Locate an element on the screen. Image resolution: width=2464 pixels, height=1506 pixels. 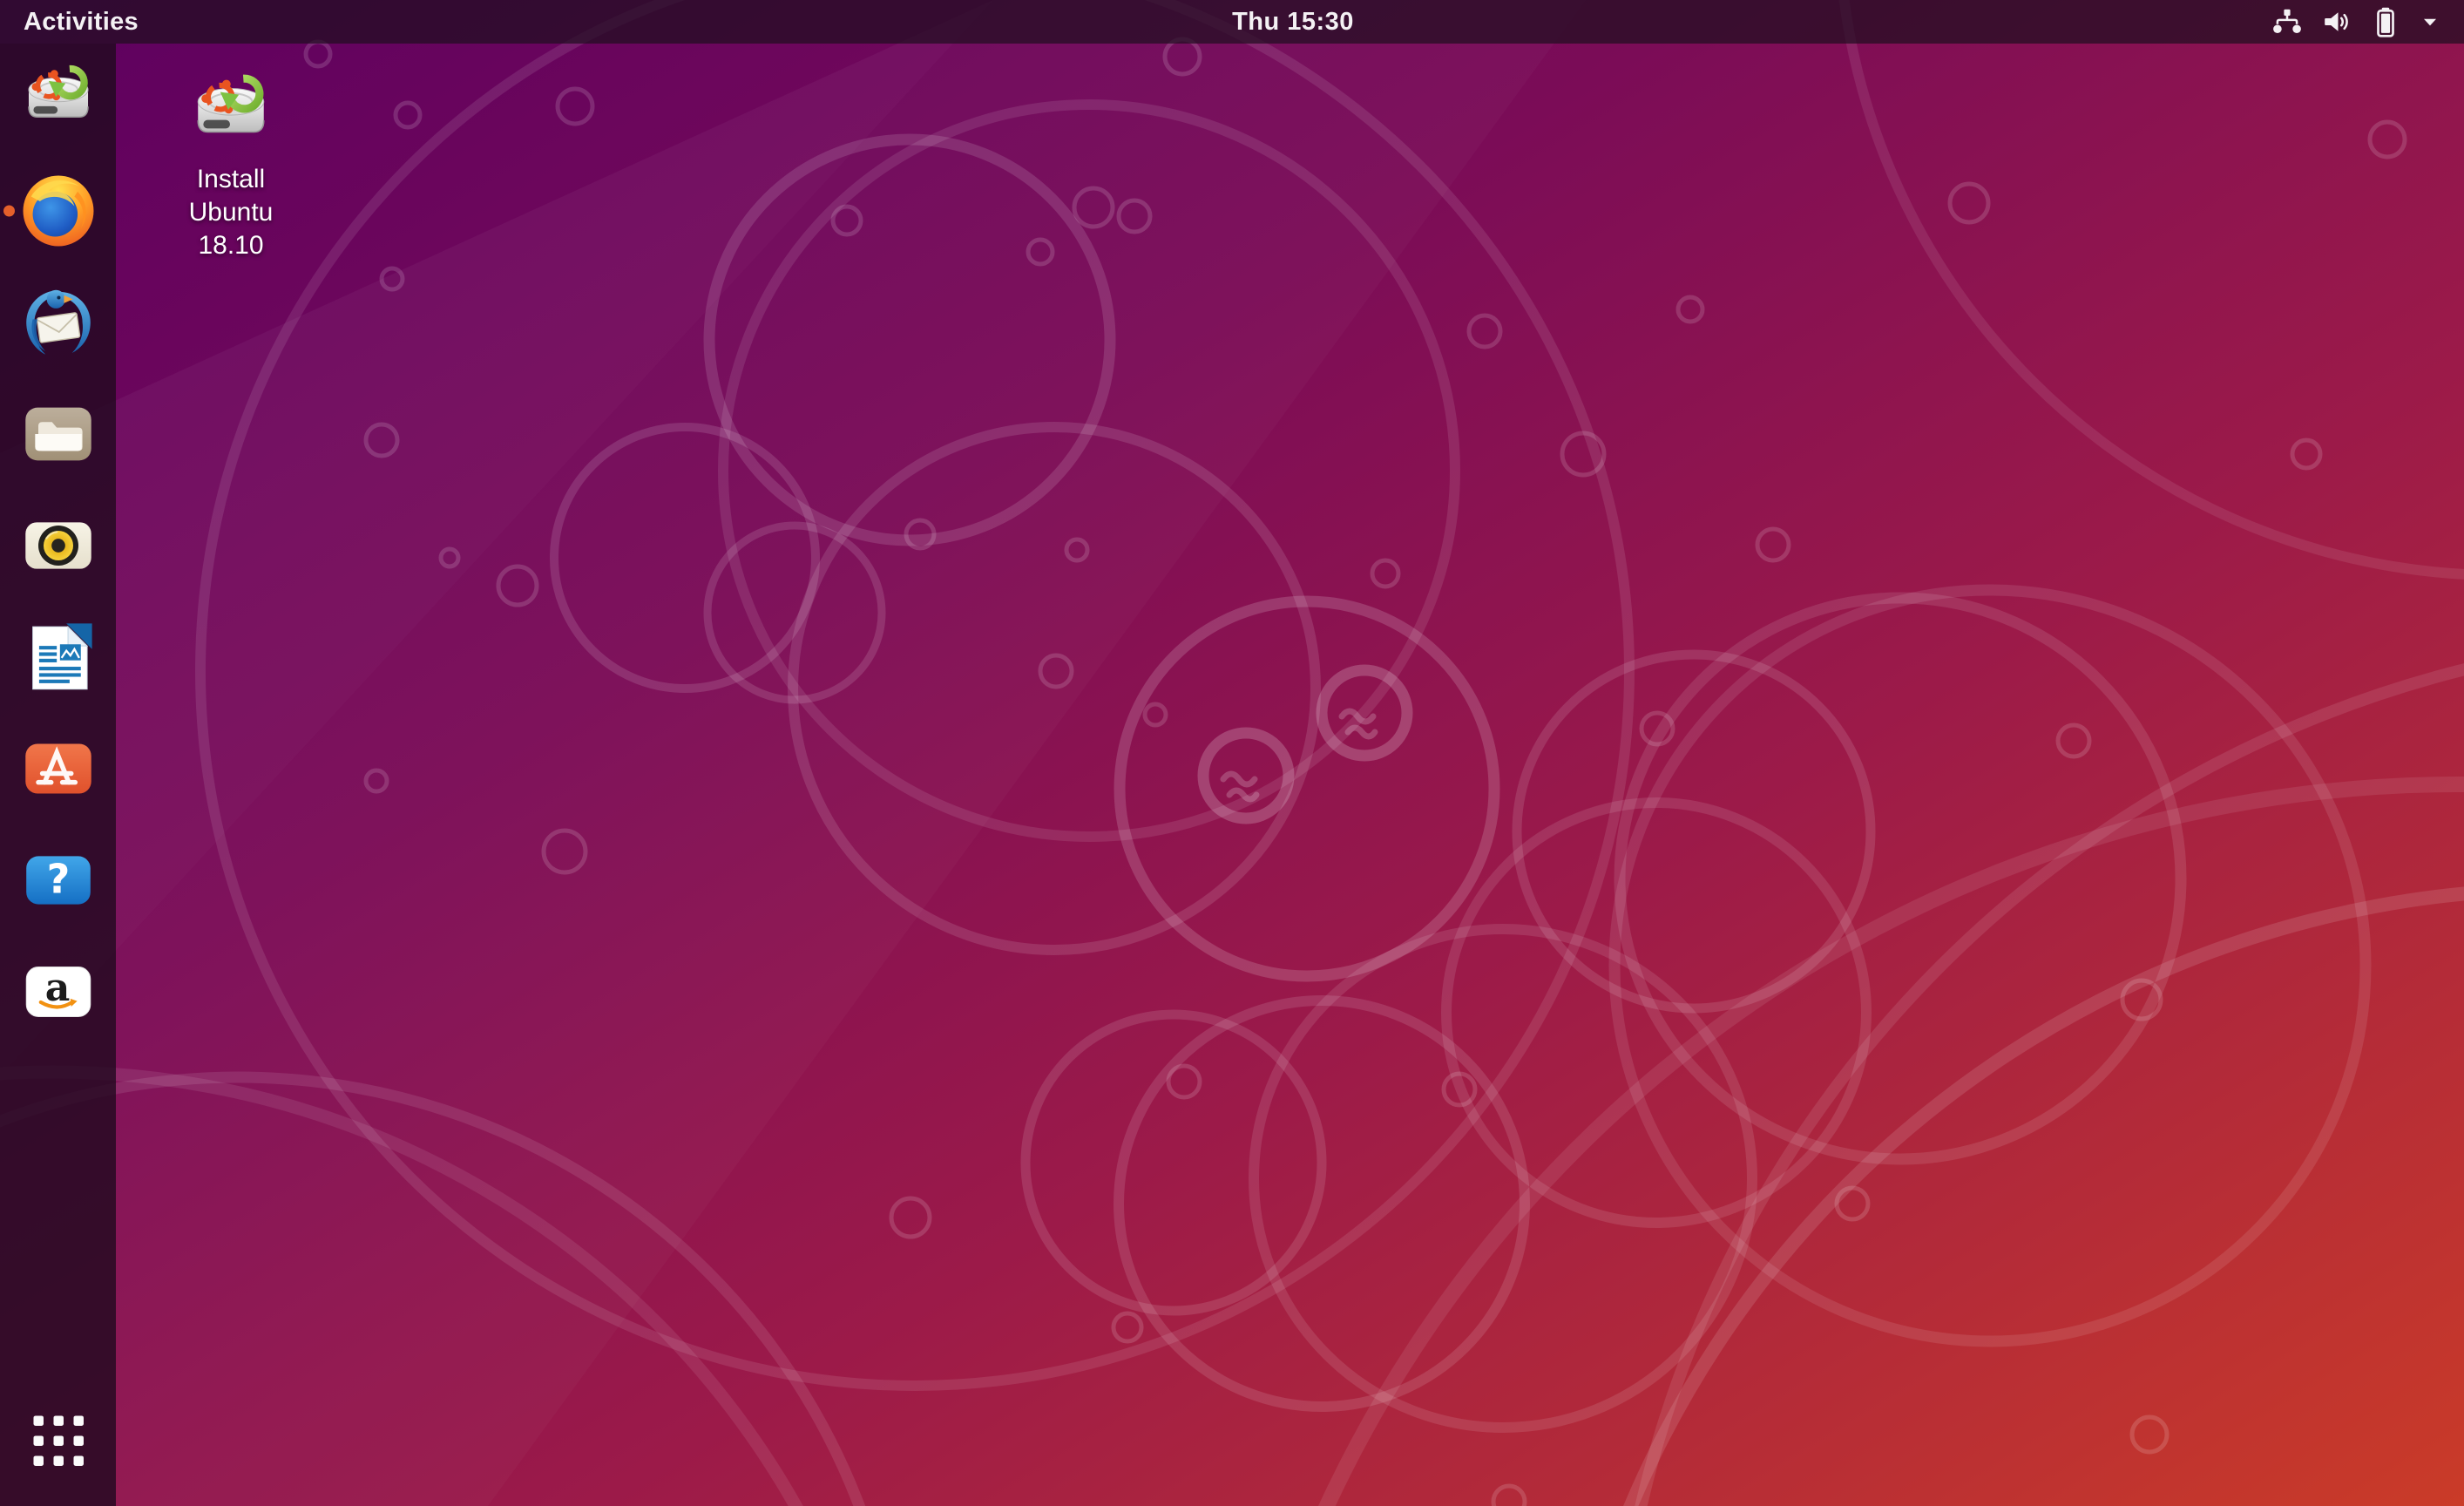
libreoffice-writer-icon is located at coordinates (61, 656).